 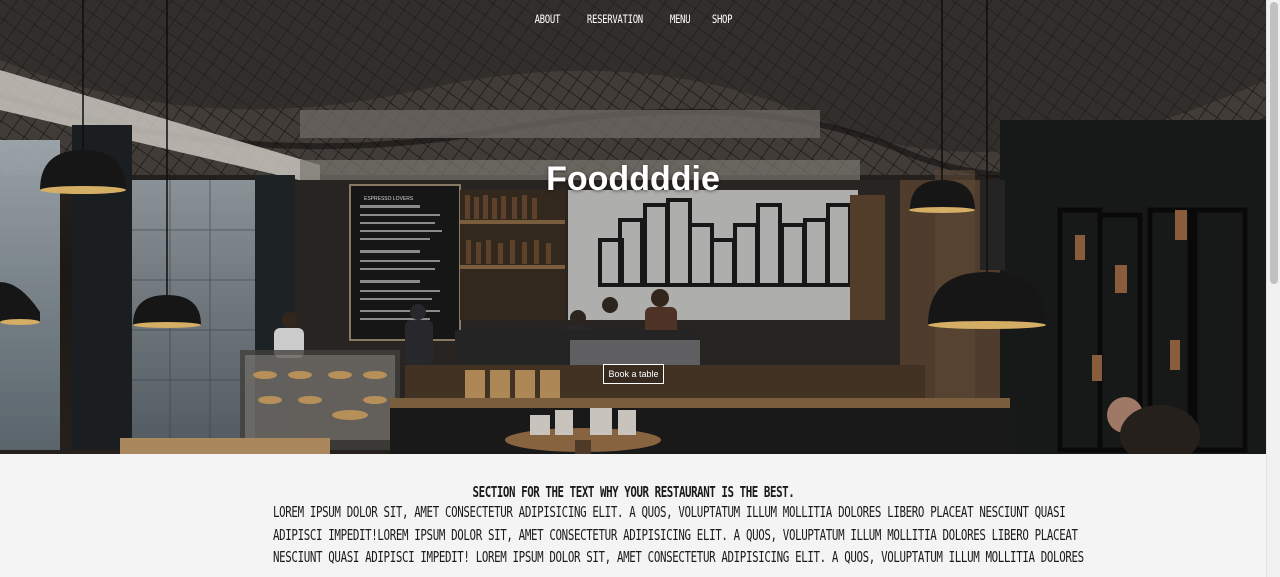 What do you see at coordinates (1273, 288) in the screenshot?
I see `vertical-scrollbar` at bounding box center [1273, 288].